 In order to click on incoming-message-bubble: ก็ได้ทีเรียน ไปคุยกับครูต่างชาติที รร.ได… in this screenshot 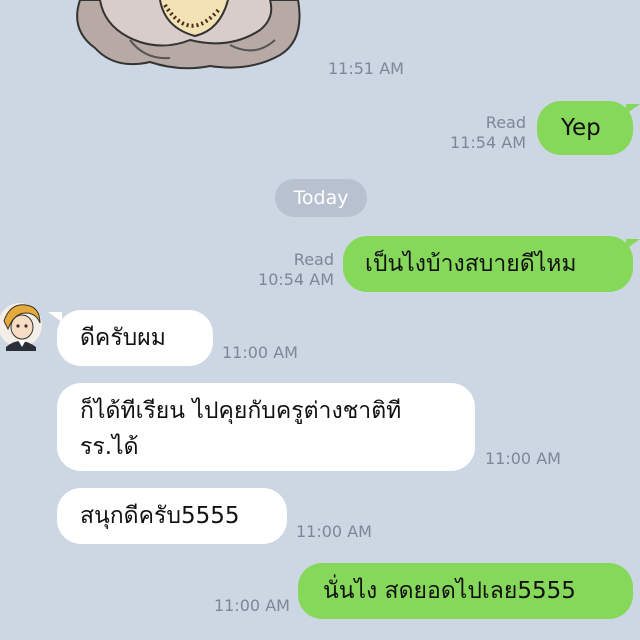, I will do `click(266, 427)`.